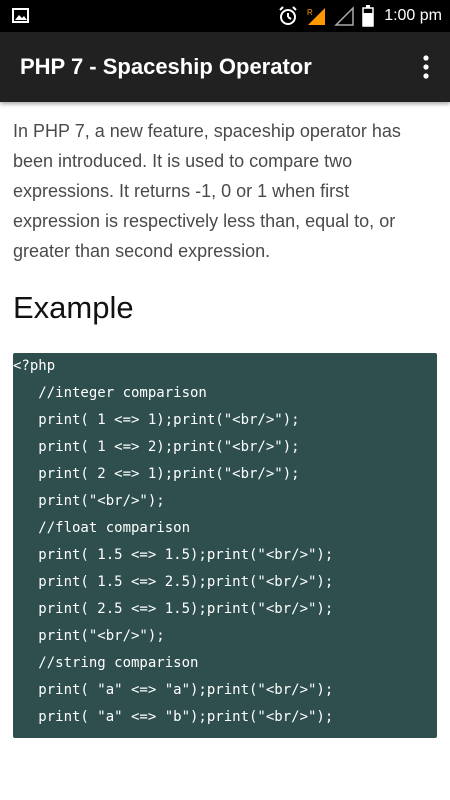 The image size is (450, 800). What do you see at coordinates (344, 16) in the screenshot?
I see `signal-empty-icon` at bounding box center [344, 16].